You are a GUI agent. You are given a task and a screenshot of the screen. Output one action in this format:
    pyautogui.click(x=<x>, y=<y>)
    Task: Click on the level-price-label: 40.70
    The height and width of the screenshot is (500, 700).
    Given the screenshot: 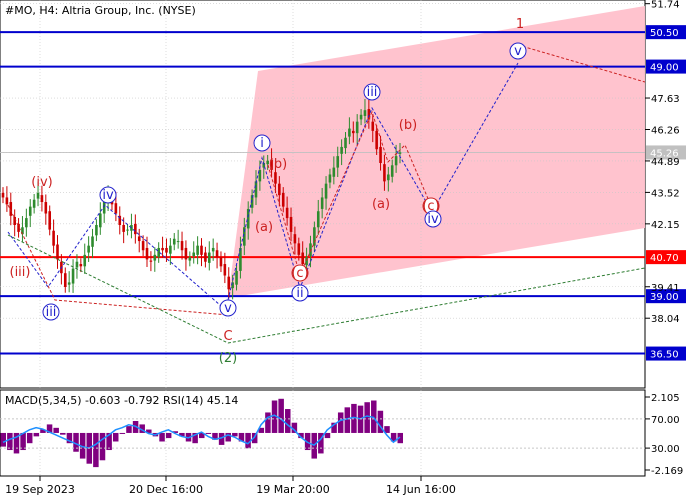 What is the action you would take?
    pyautogui.click(x=664, y=258)
    